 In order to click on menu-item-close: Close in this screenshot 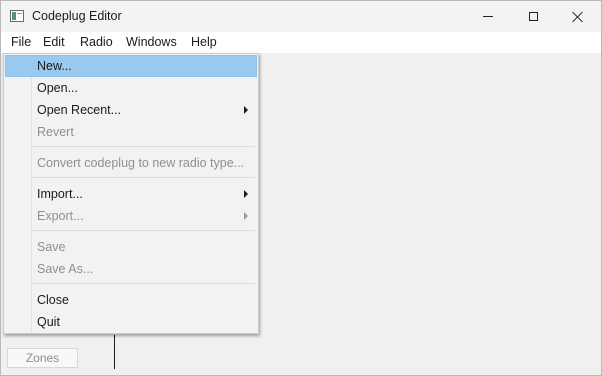, I will do `click(131, 300)`.